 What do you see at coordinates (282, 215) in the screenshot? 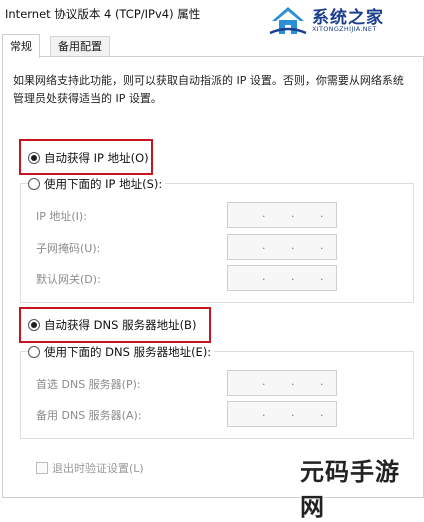
I see `ip-address-input: . . .` at bounding box center [282, 215].